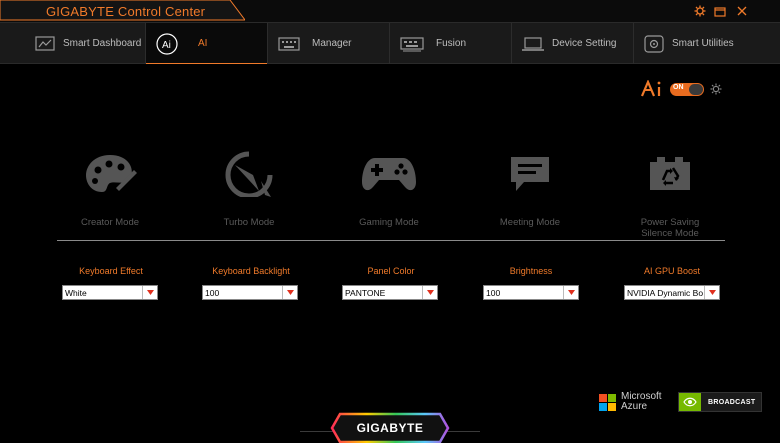  I want to click on select-value: PANTONE, so click(365, 293).